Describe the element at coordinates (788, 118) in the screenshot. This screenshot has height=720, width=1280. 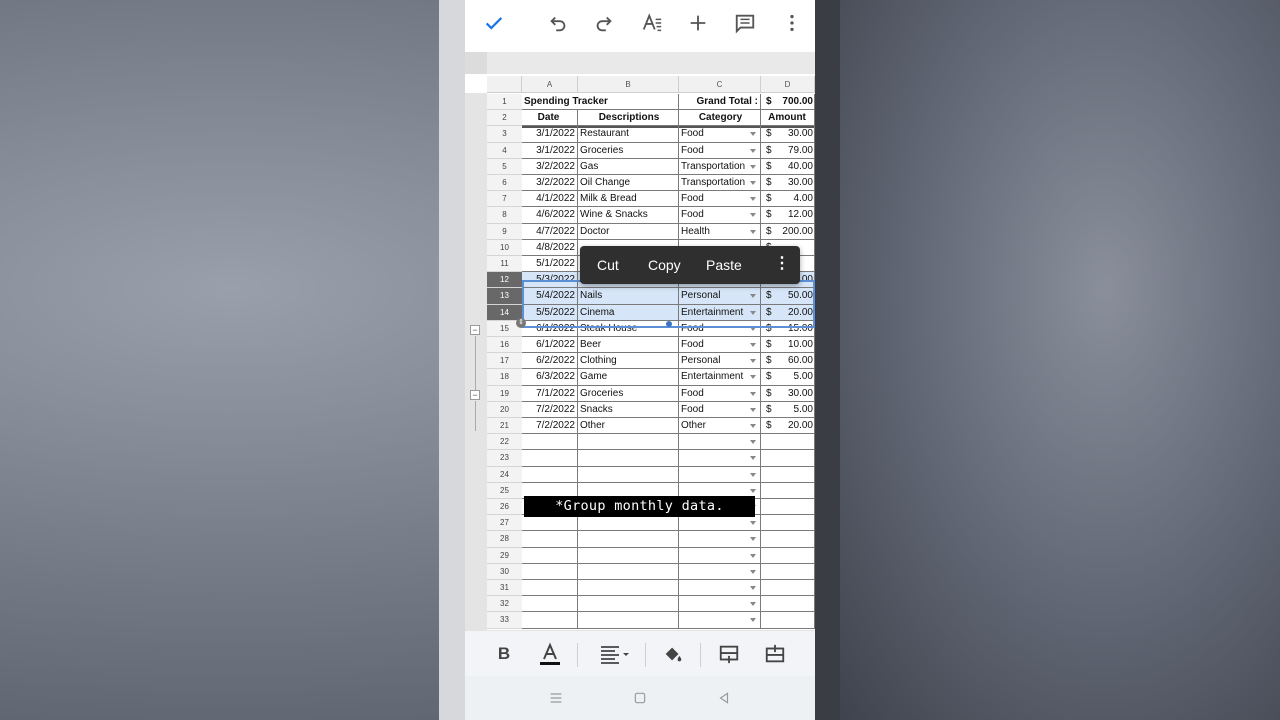
I see `header-amount: Amount` at that location.